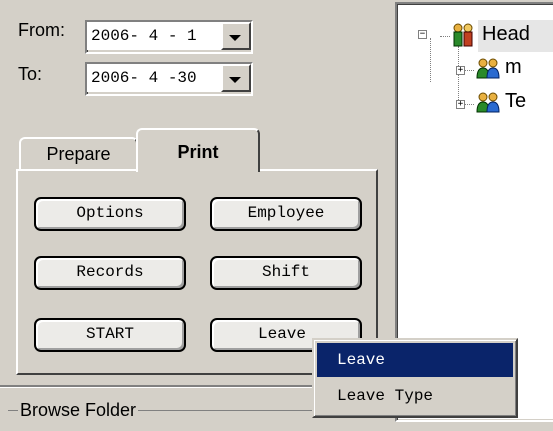  I want to click on to-date-dropdown-button, so click(236, 78).